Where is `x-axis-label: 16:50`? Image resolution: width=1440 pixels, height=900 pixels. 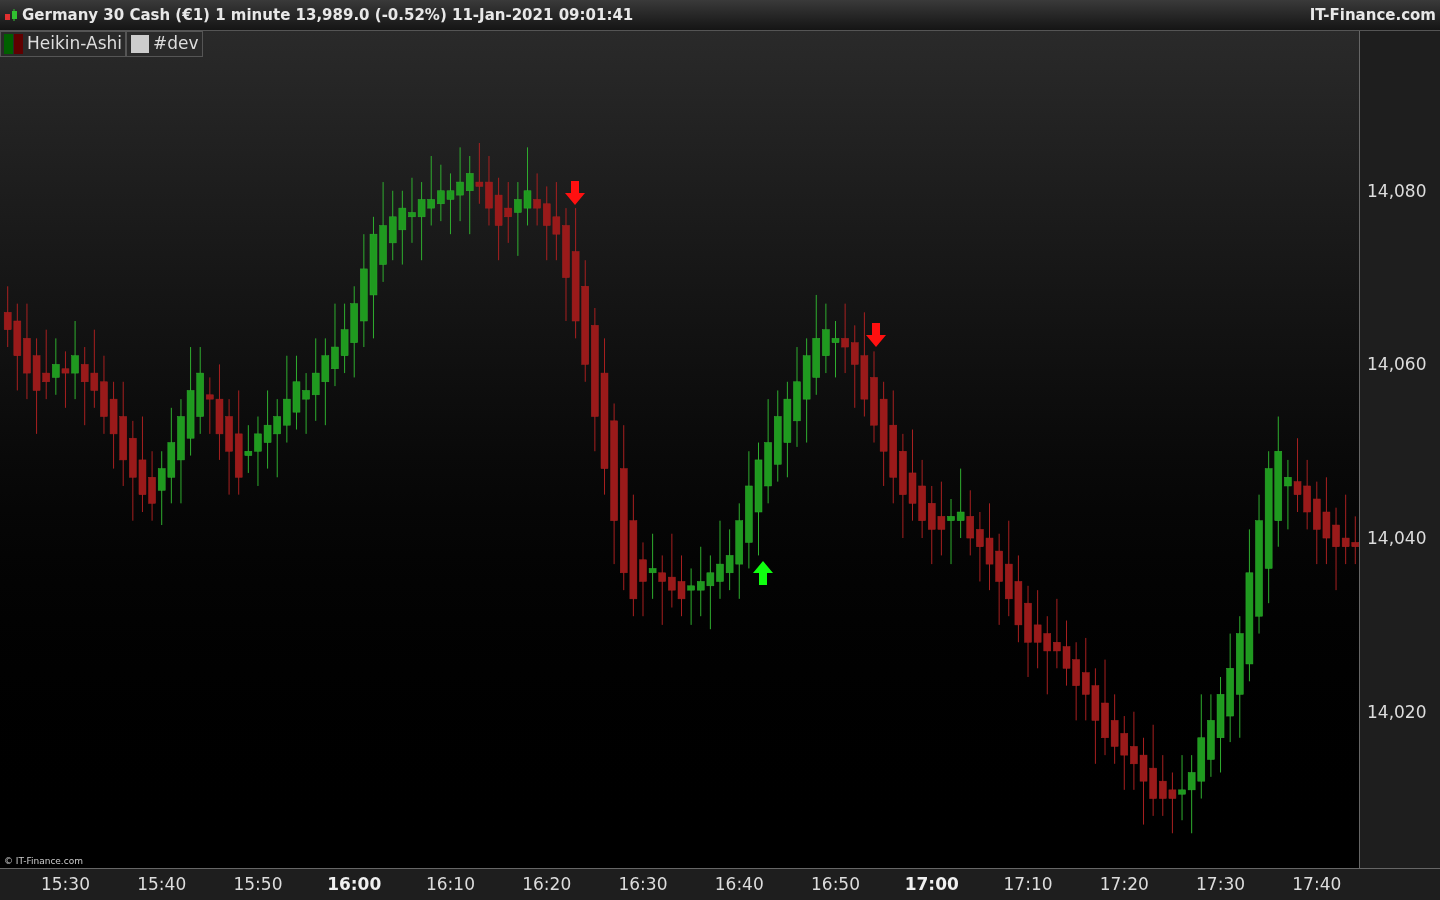
x-axis-label: 16:50 is located at coordinates (835, 884).